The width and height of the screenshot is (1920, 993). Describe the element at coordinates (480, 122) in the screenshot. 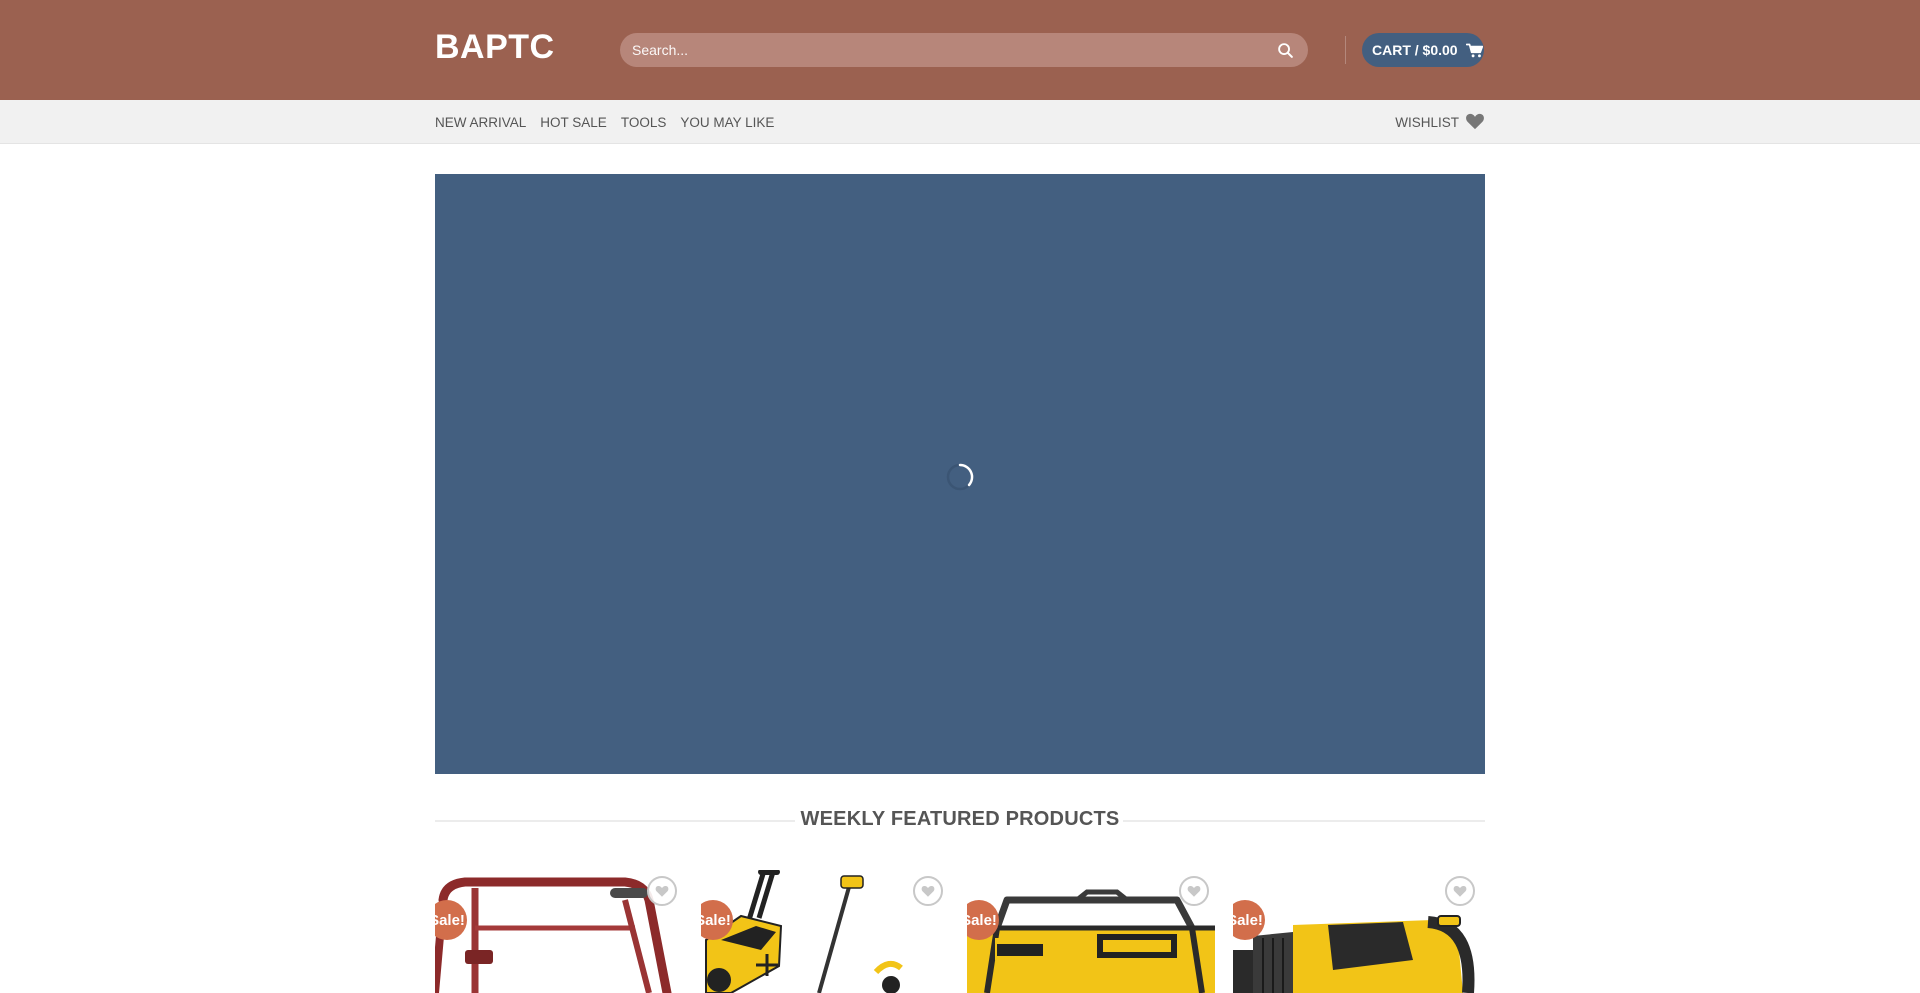

I see `nav-item-new-arrival: NEW ARRIVAL` at that location.